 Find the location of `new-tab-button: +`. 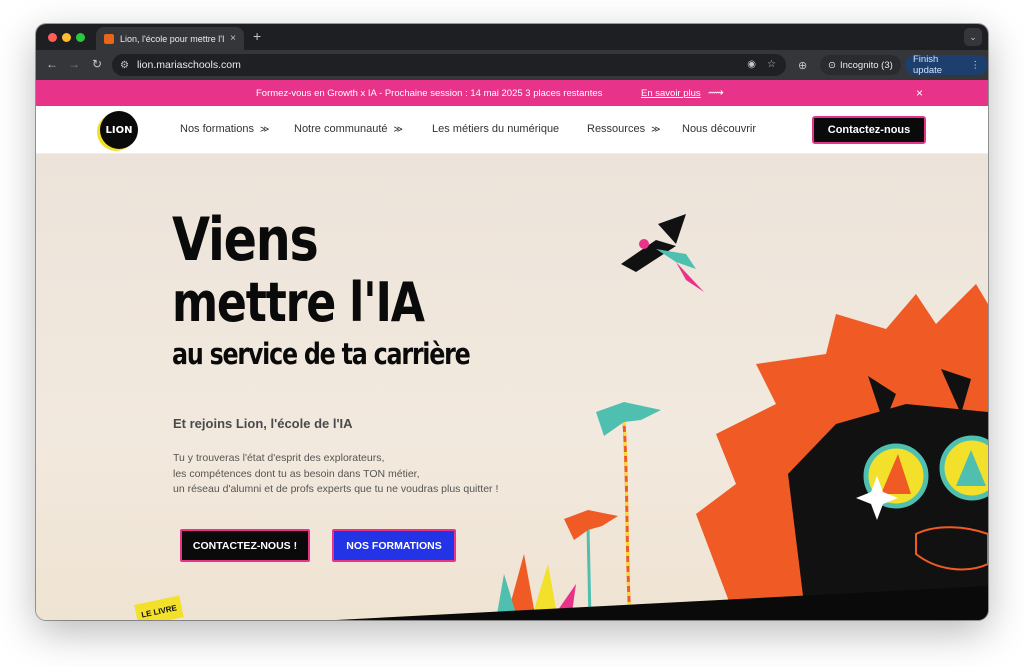

new-tab-button: + is located at coordinates (257, 36).